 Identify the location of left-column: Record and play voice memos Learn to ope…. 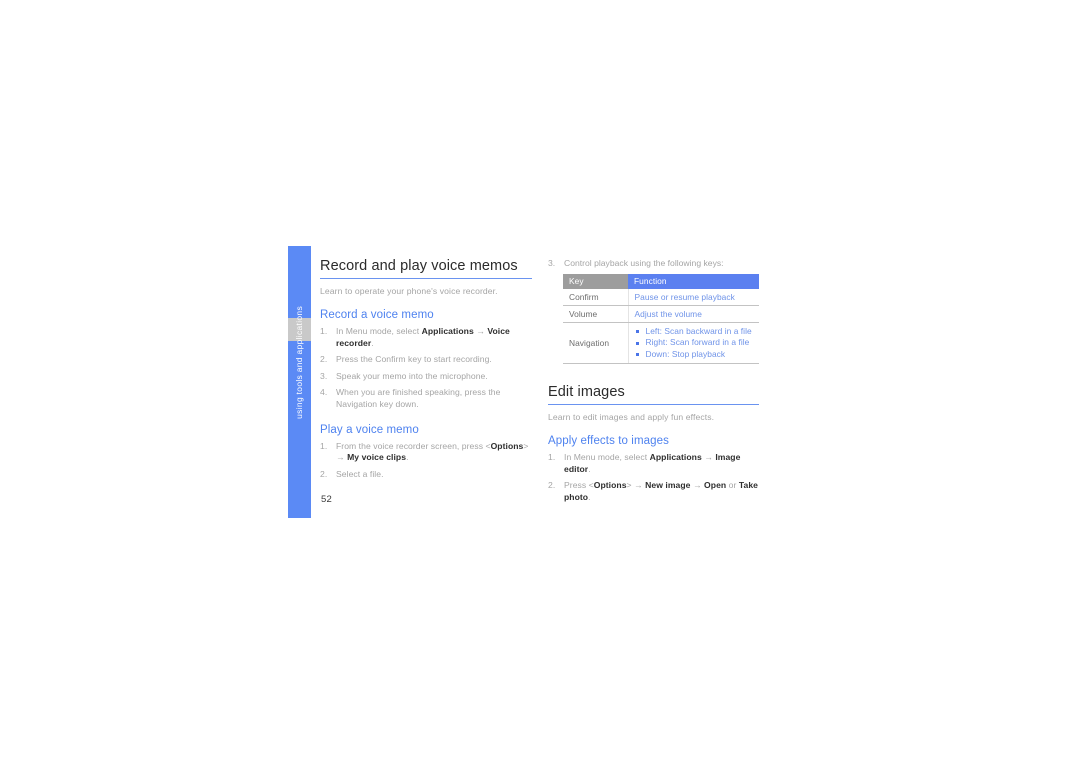
(426, 371).